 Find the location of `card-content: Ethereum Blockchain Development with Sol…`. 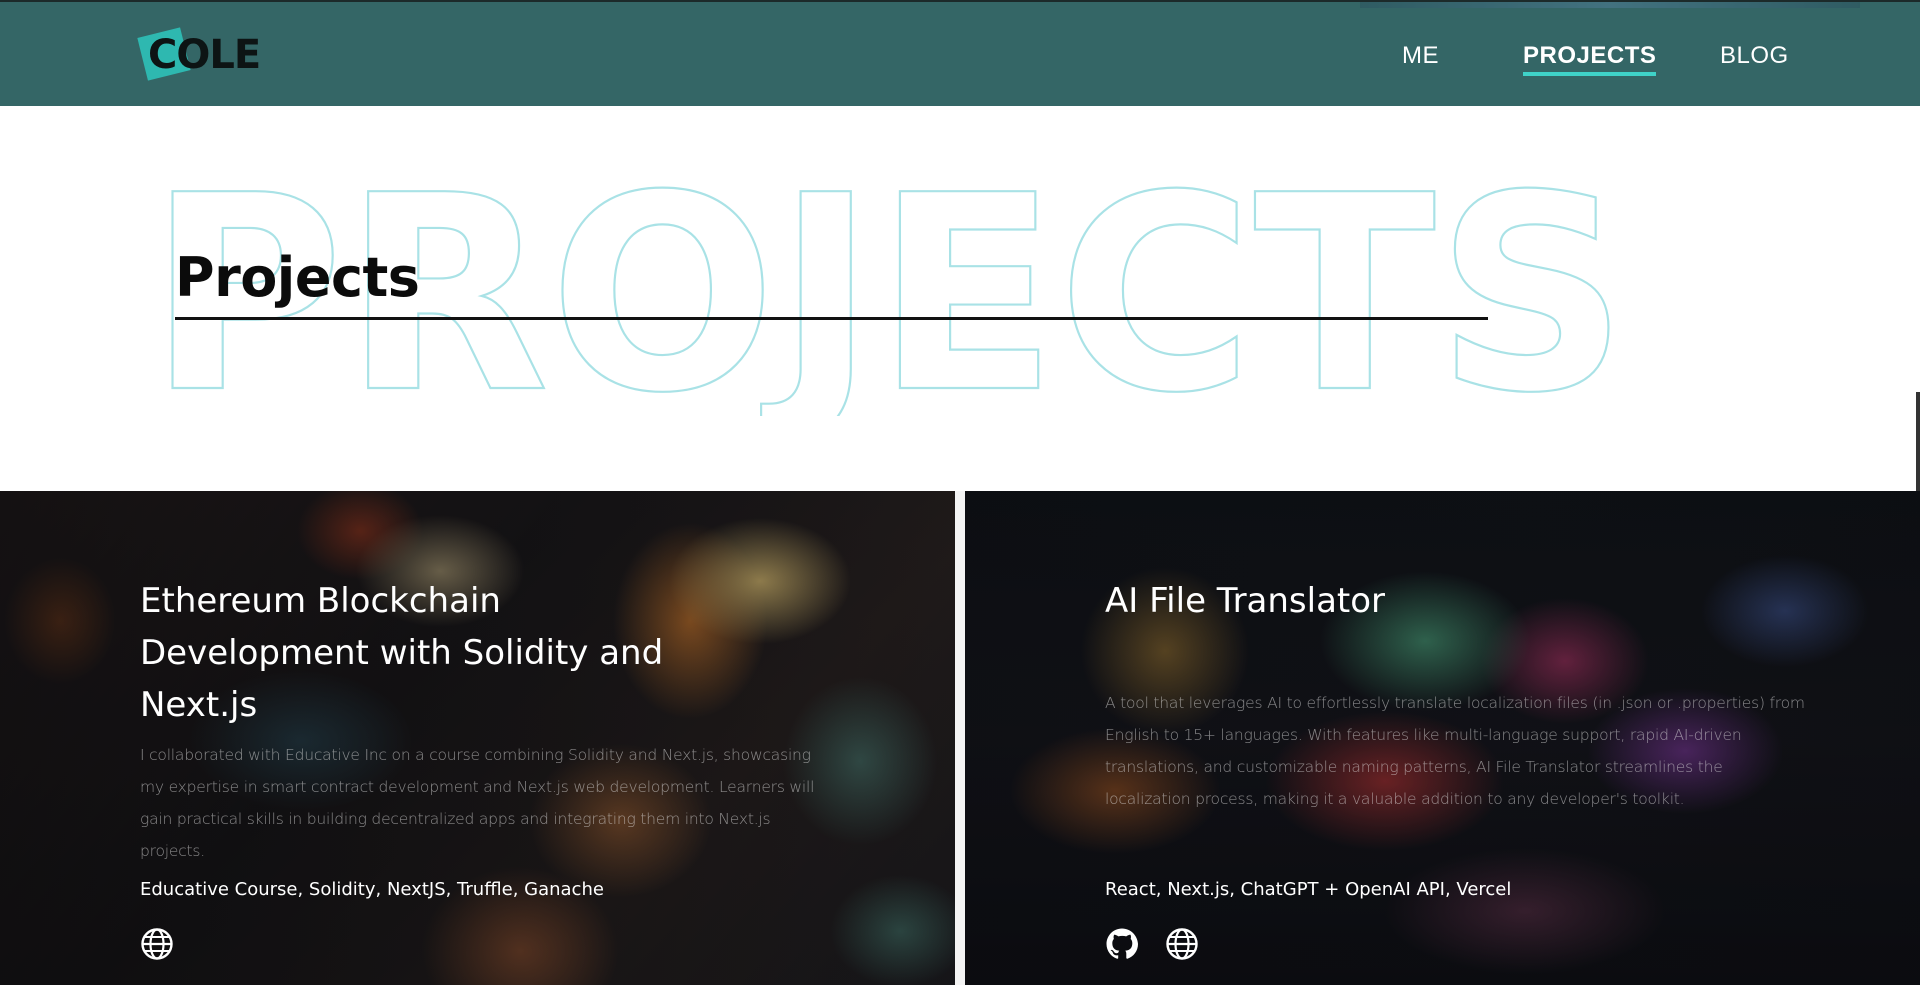

card-content: Ethereum Blockchain Development with Sol… is located at coordinates (480, 737).